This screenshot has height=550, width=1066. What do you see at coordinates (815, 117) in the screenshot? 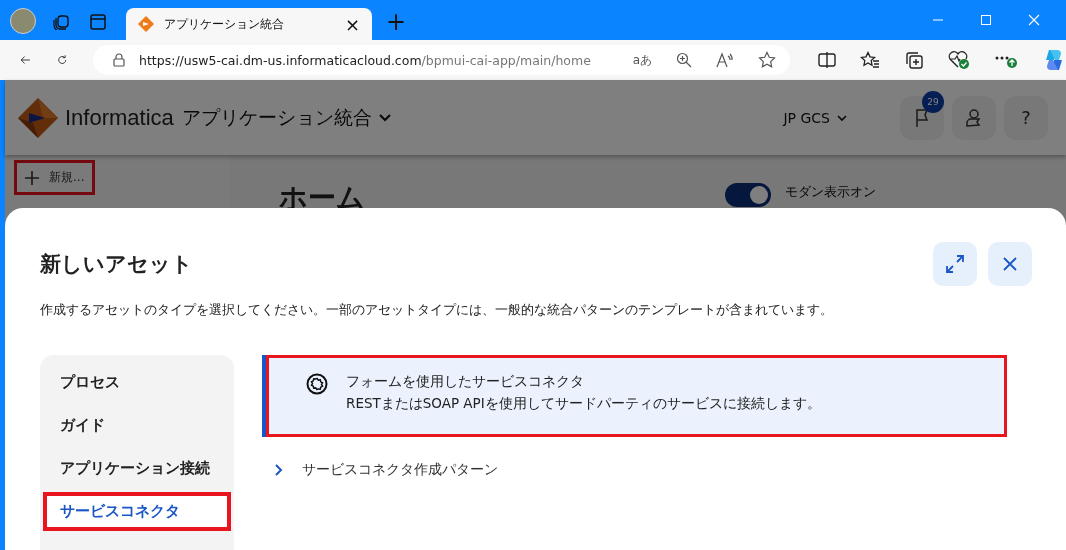
I see `org-switcher: JP GCS` at bounding box center [815, 117].